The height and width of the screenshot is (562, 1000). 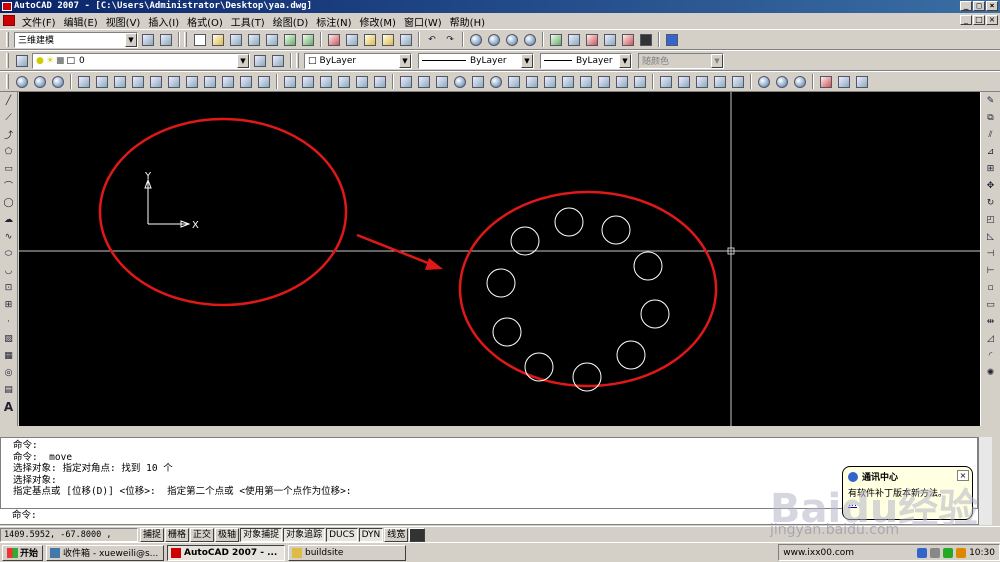 What do you see at coordinates (991, 202) in the screenshot?
I see `rotate-icon: ↻` at bounding box center [991, 202].